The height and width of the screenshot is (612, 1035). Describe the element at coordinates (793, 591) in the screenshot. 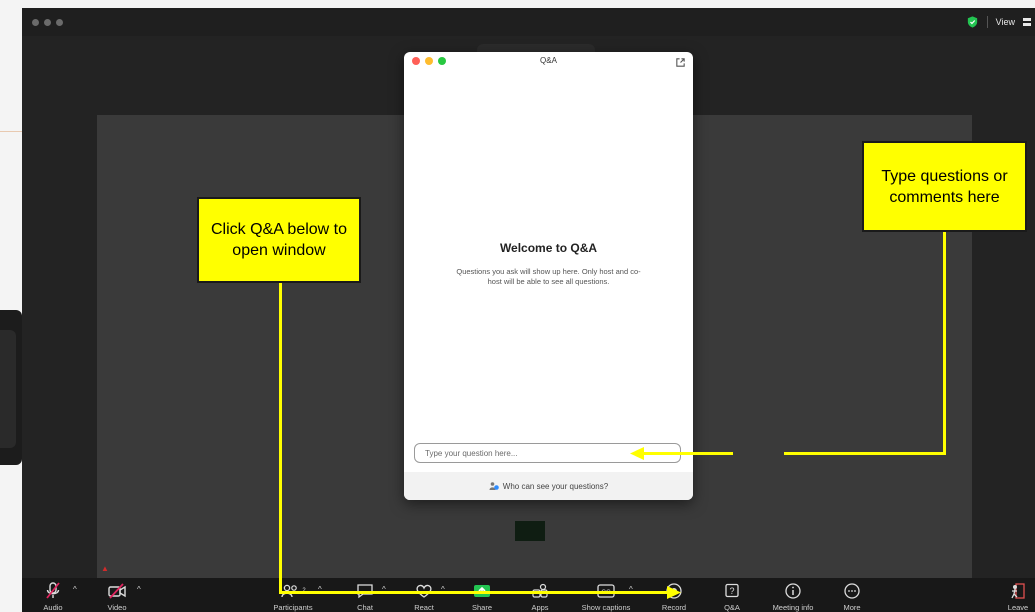

I see `info-icon` at that location.